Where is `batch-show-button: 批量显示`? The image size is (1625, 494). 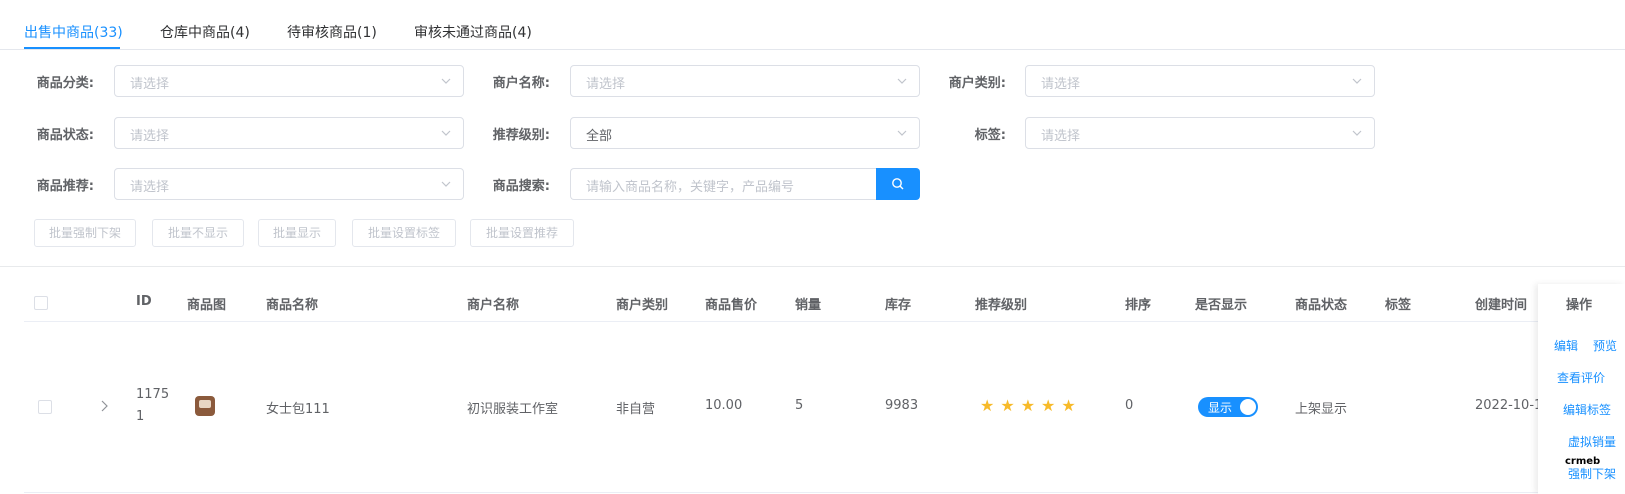 batch-show-button: 批量显示 is located at coordinates (297, 233).